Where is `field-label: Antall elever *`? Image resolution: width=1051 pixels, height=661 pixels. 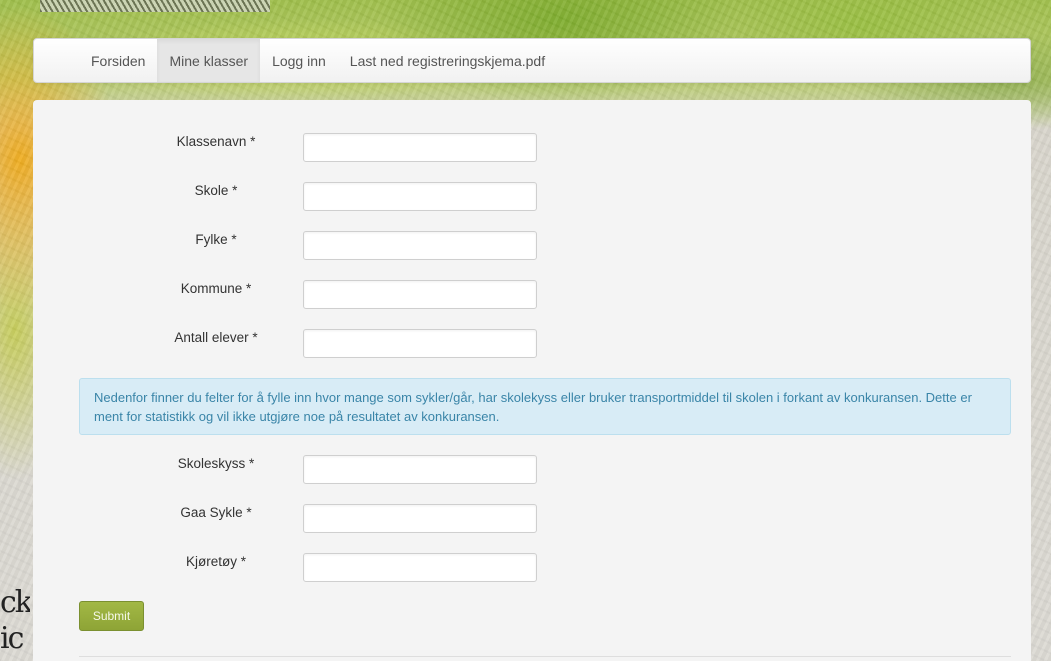 field-label: Antall elever * is located at coordinates (216, 337).